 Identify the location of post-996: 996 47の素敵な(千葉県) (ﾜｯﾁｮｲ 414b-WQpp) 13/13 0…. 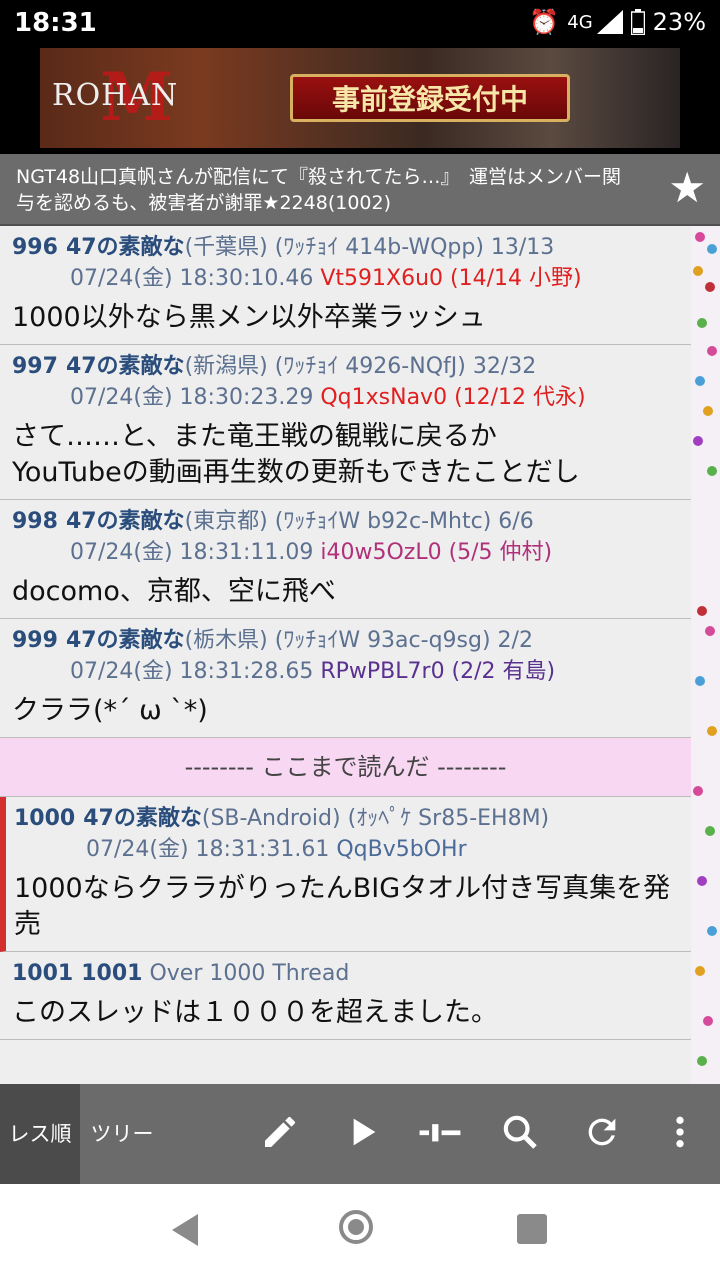
(345, 285).